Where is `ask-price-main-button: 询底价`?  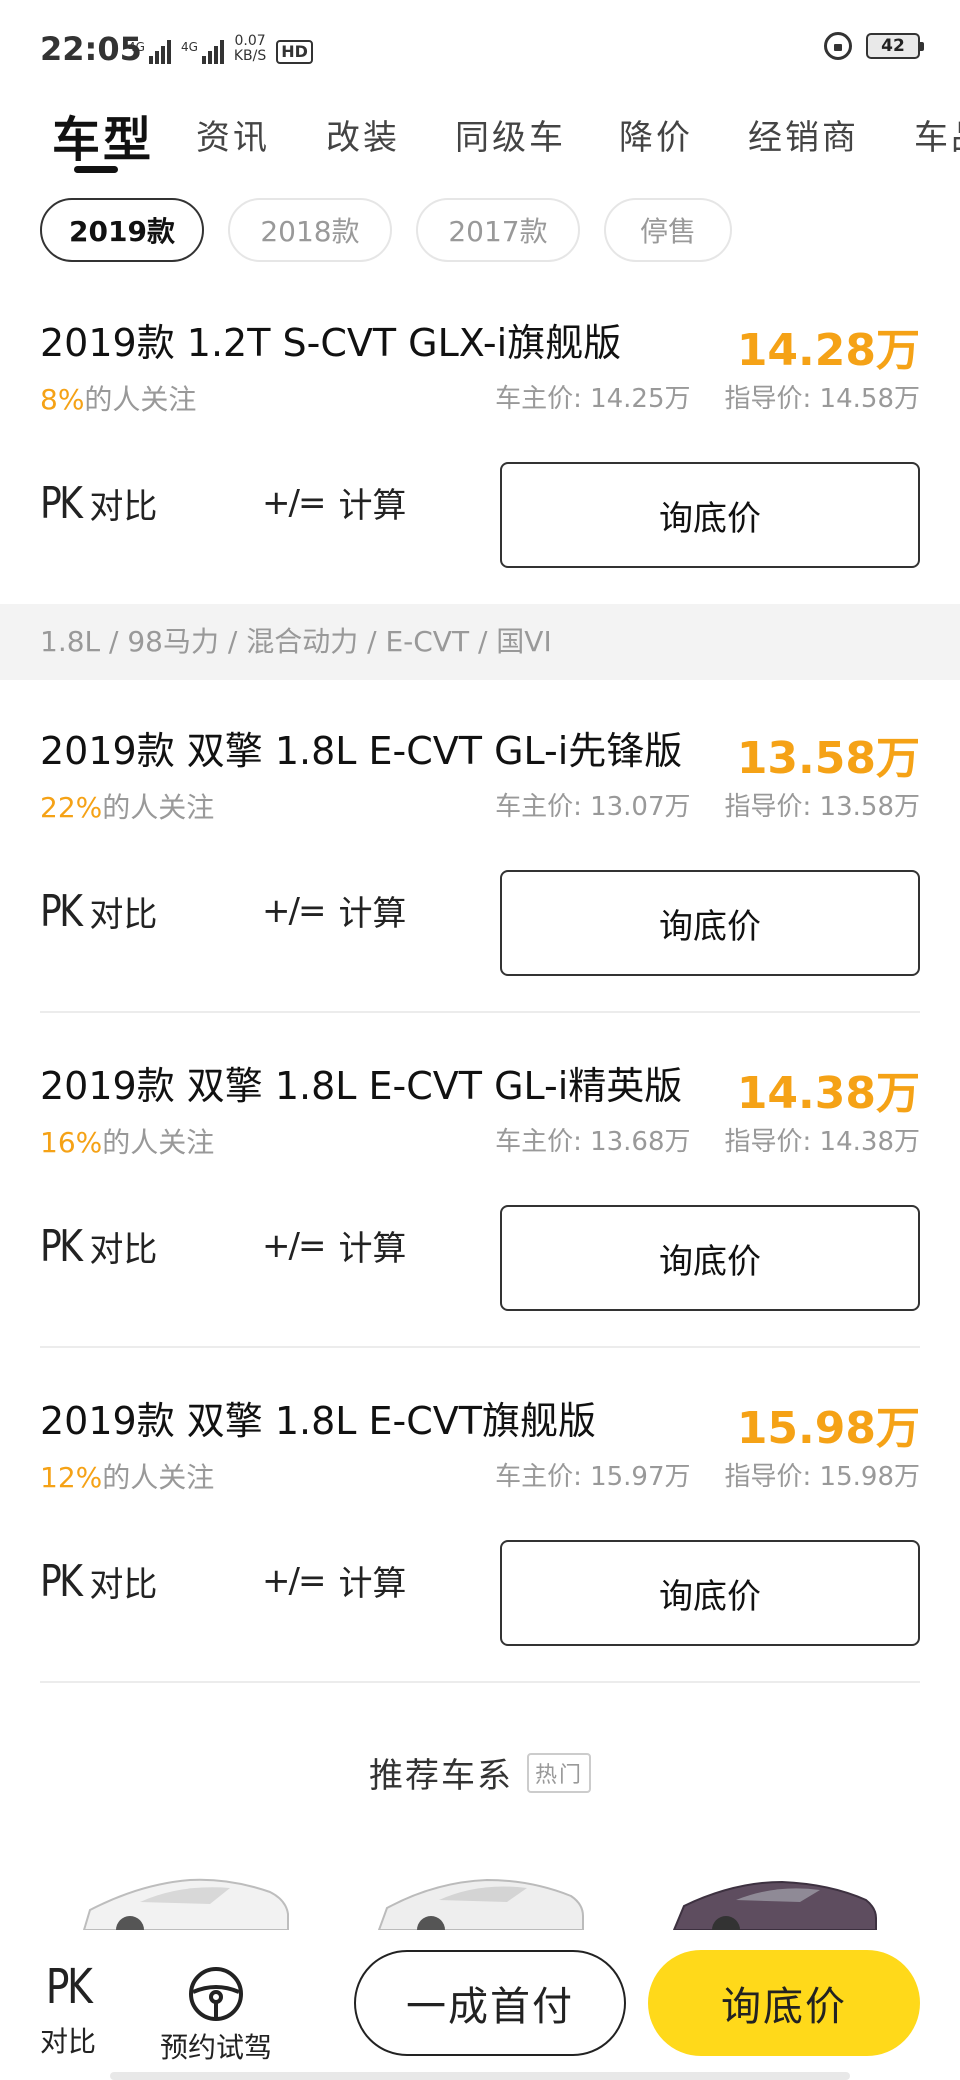
ask-price-main-button: 询底价 is located at coordinates (784, 2003).